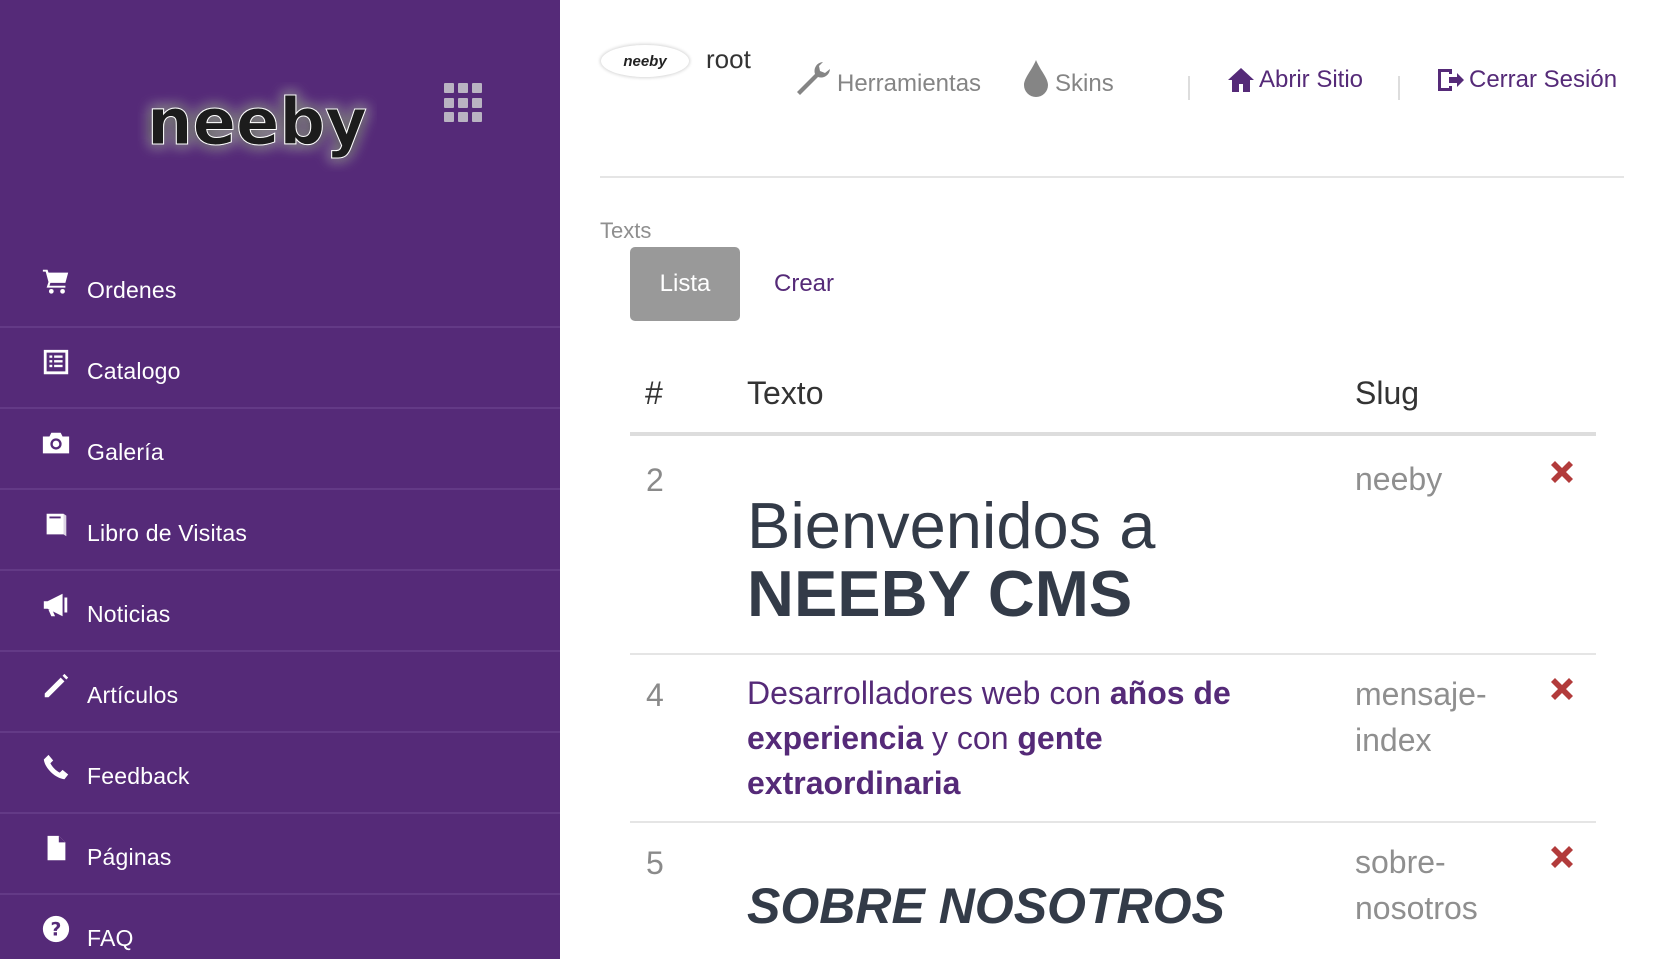 The height and width of the screenshot is (959, 1667). What do you see at coordinates (280, 287) in the screenshot?
I see `sidebar-item-ordenes: Ordenes` at bounding box center [280, 287].